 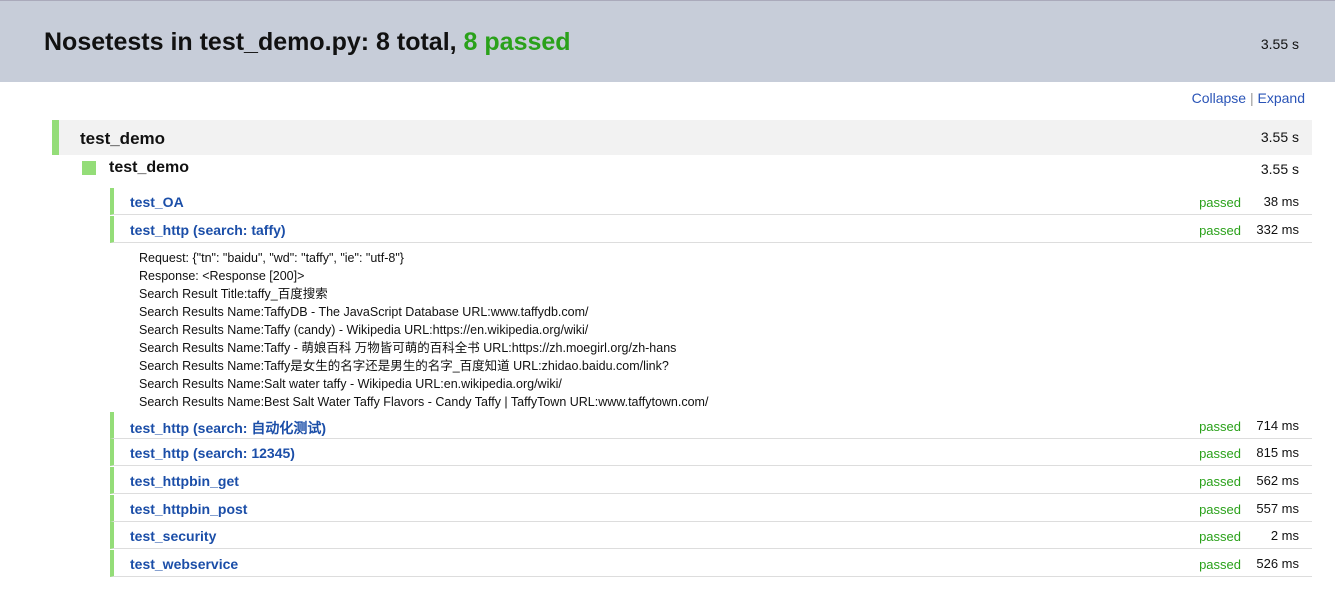 I want to click on test-name: test_security, so click(x=173, y=536).